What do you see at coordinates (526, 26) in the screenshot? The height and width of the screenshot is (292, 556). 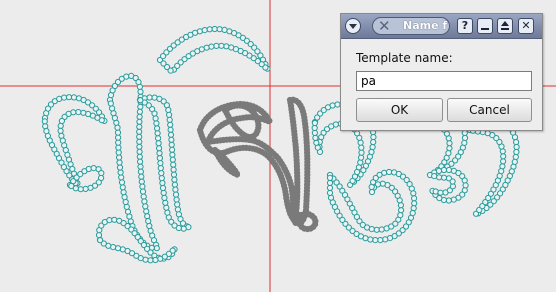 I see `close-icon: ✕` at bounding box center [526, 26].